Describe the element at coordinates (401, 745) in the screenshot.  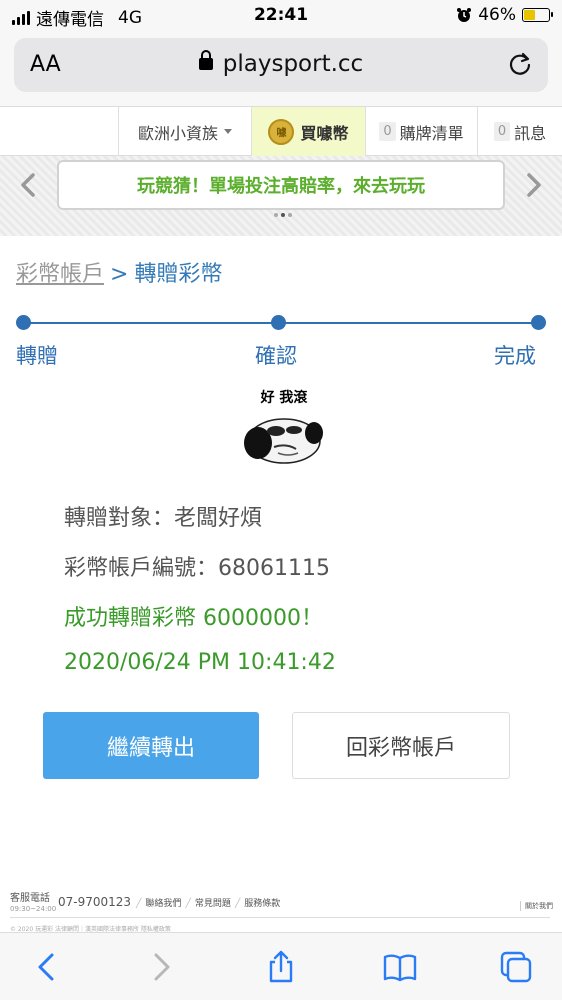
I see `back-to-account-button: 回彩幣帳戶` at that location.